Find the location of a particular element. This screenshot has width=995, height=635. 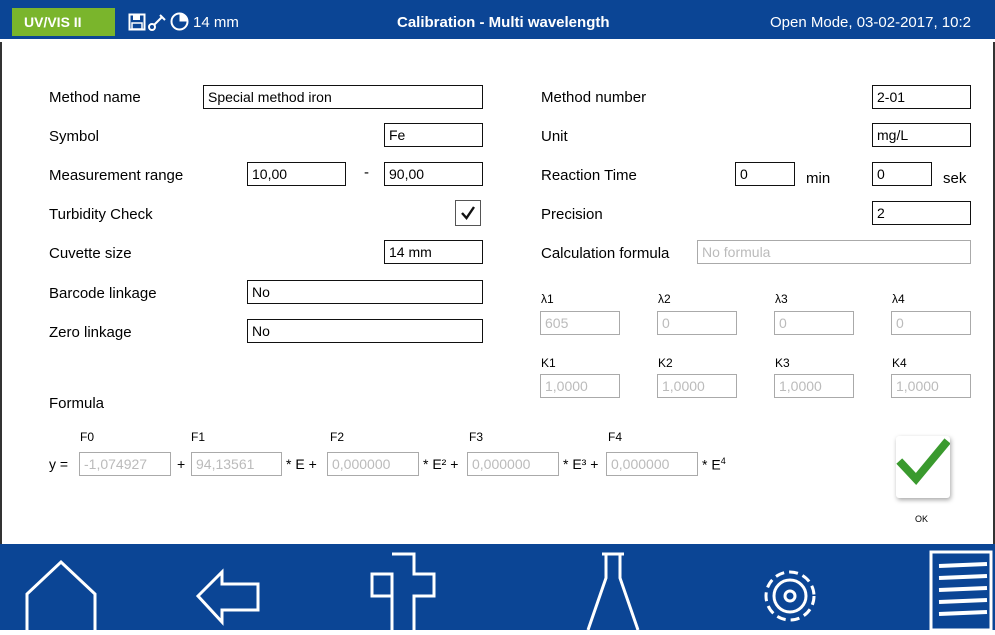

home-button is located at coordinates (59, 587).